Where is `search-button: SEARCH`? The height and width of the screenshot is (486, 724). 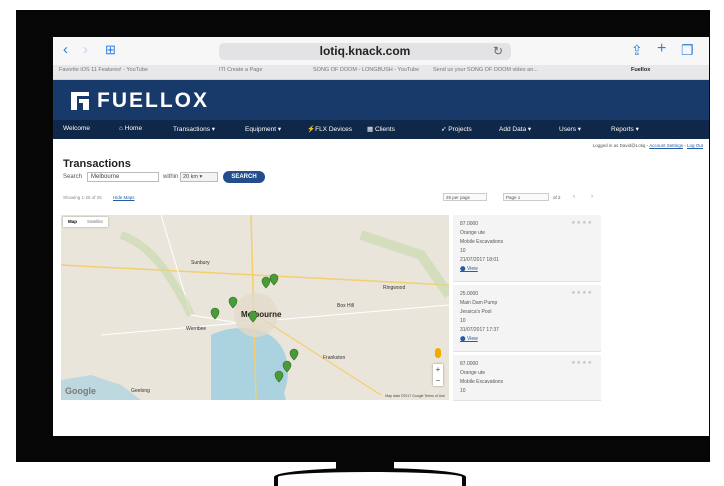 search-button: SEARCH is located at coordinates (244, 177).